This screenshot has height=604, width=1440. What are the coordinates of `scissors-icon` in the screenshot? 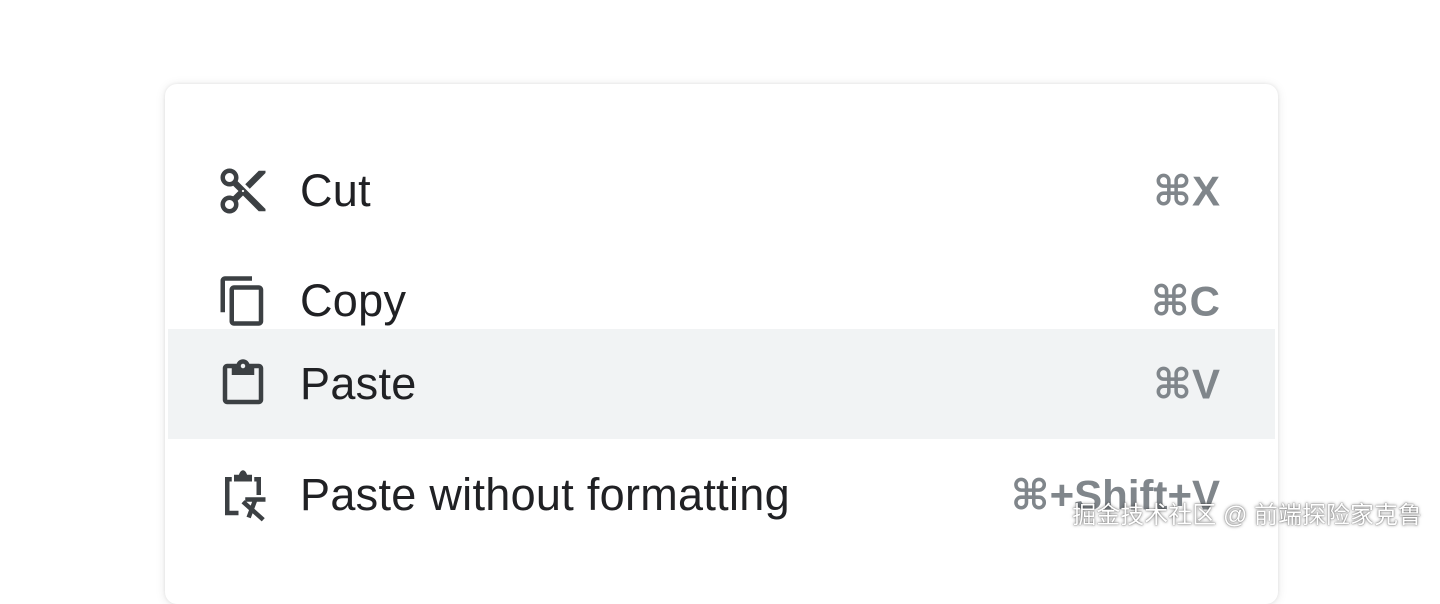 It's located at (243, 191).